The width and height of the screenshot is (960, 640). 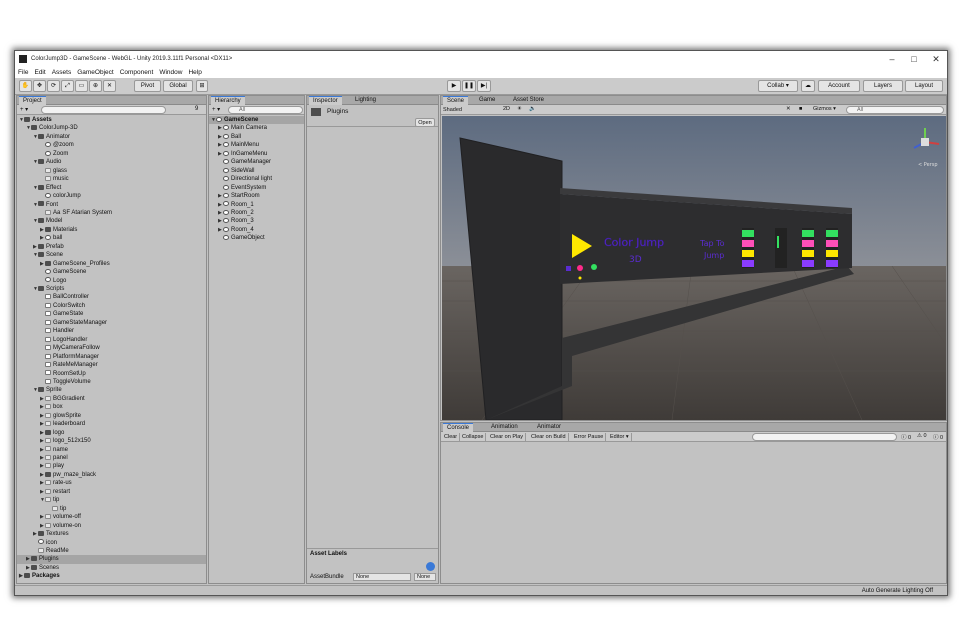 I want to click on project-item: ▶ volume-off, so click(x=111, y=517).